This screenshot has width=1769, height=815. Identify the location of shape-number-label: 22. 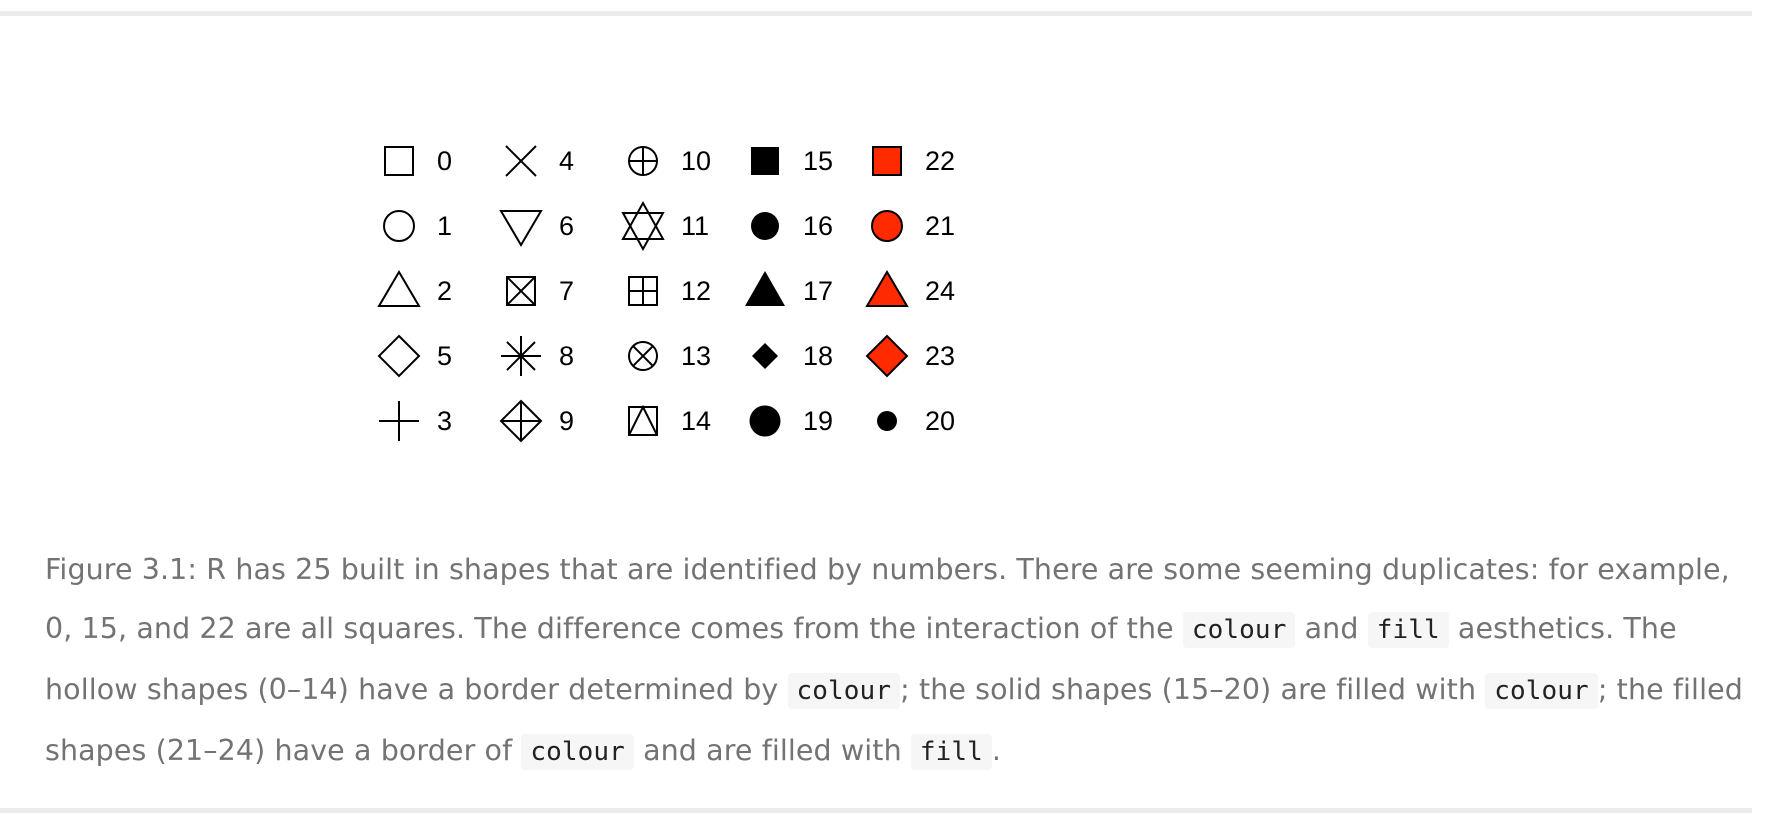
(940, 161).